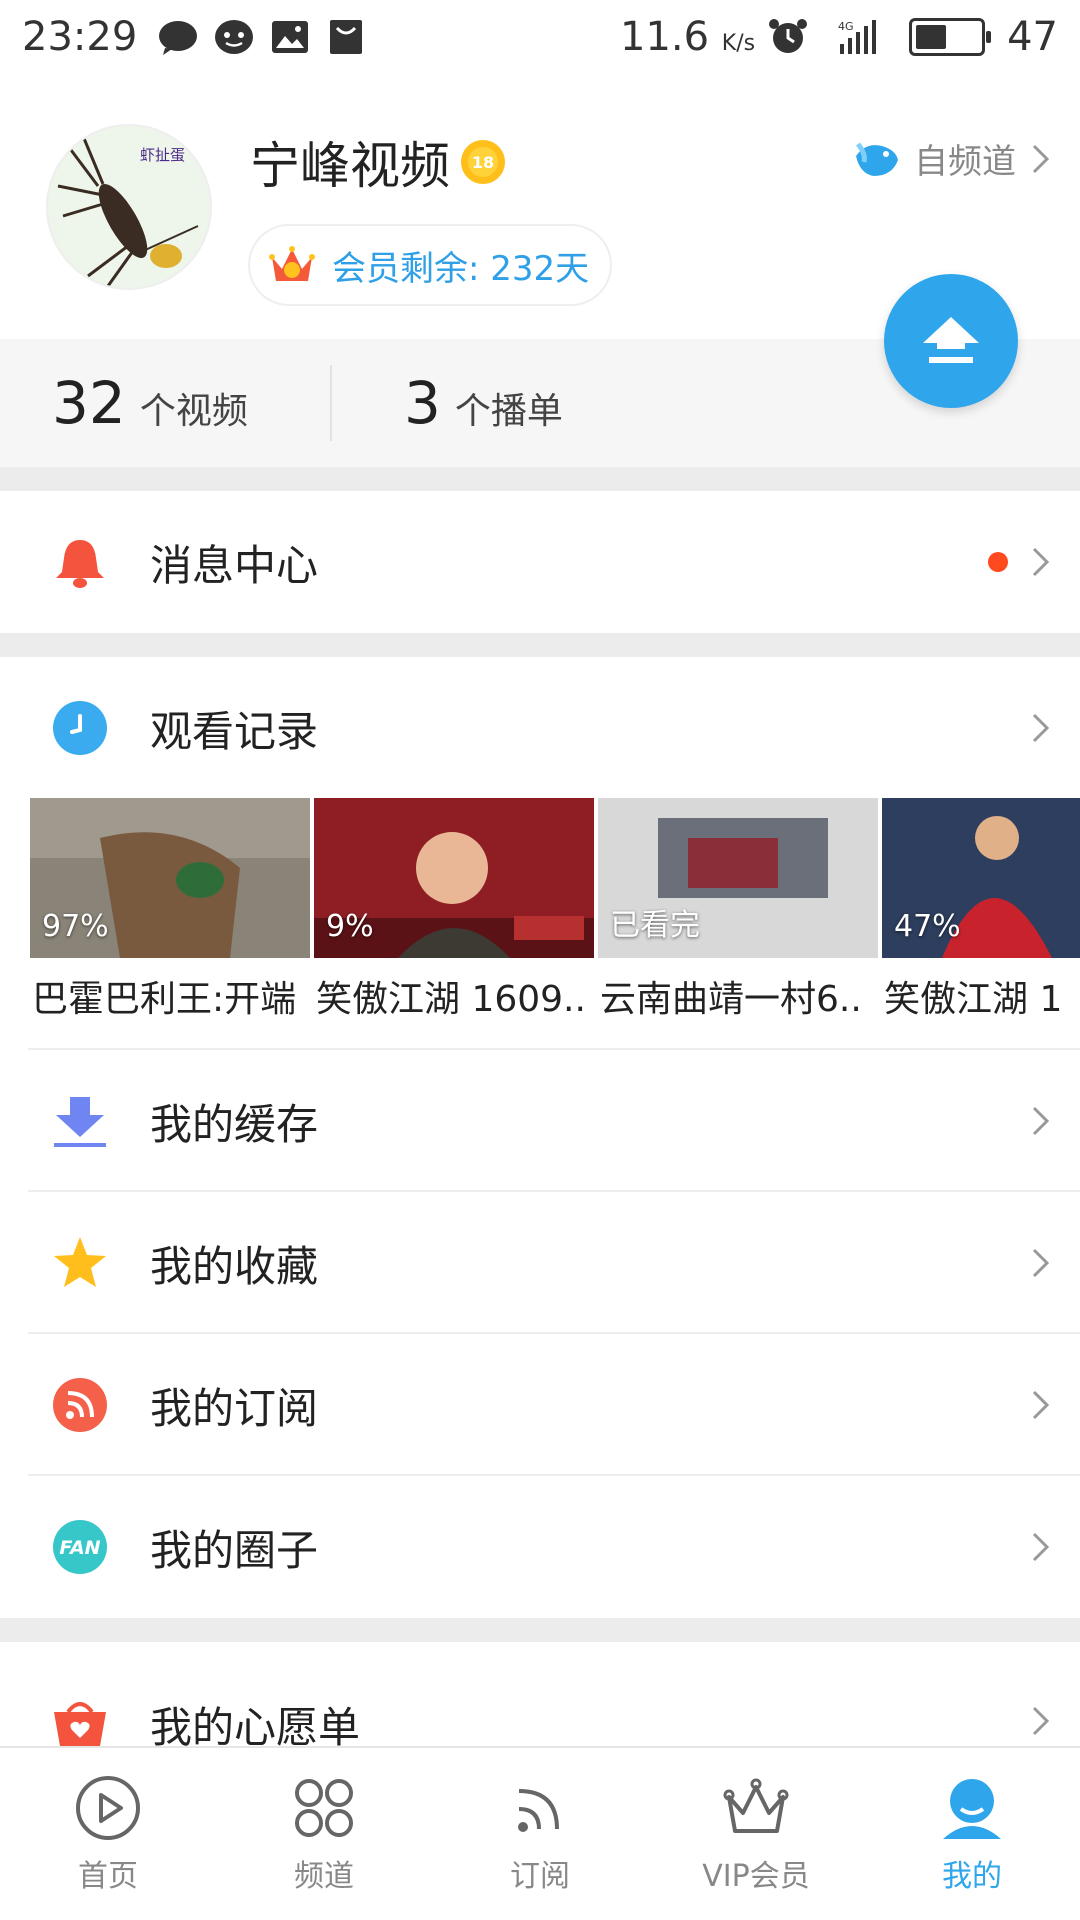 This screenshot has height=1920, width=1080. What do you see at coordinates (80, 728) in the screenshot?
I see `clock-icon` at bounding box center [80, 728].